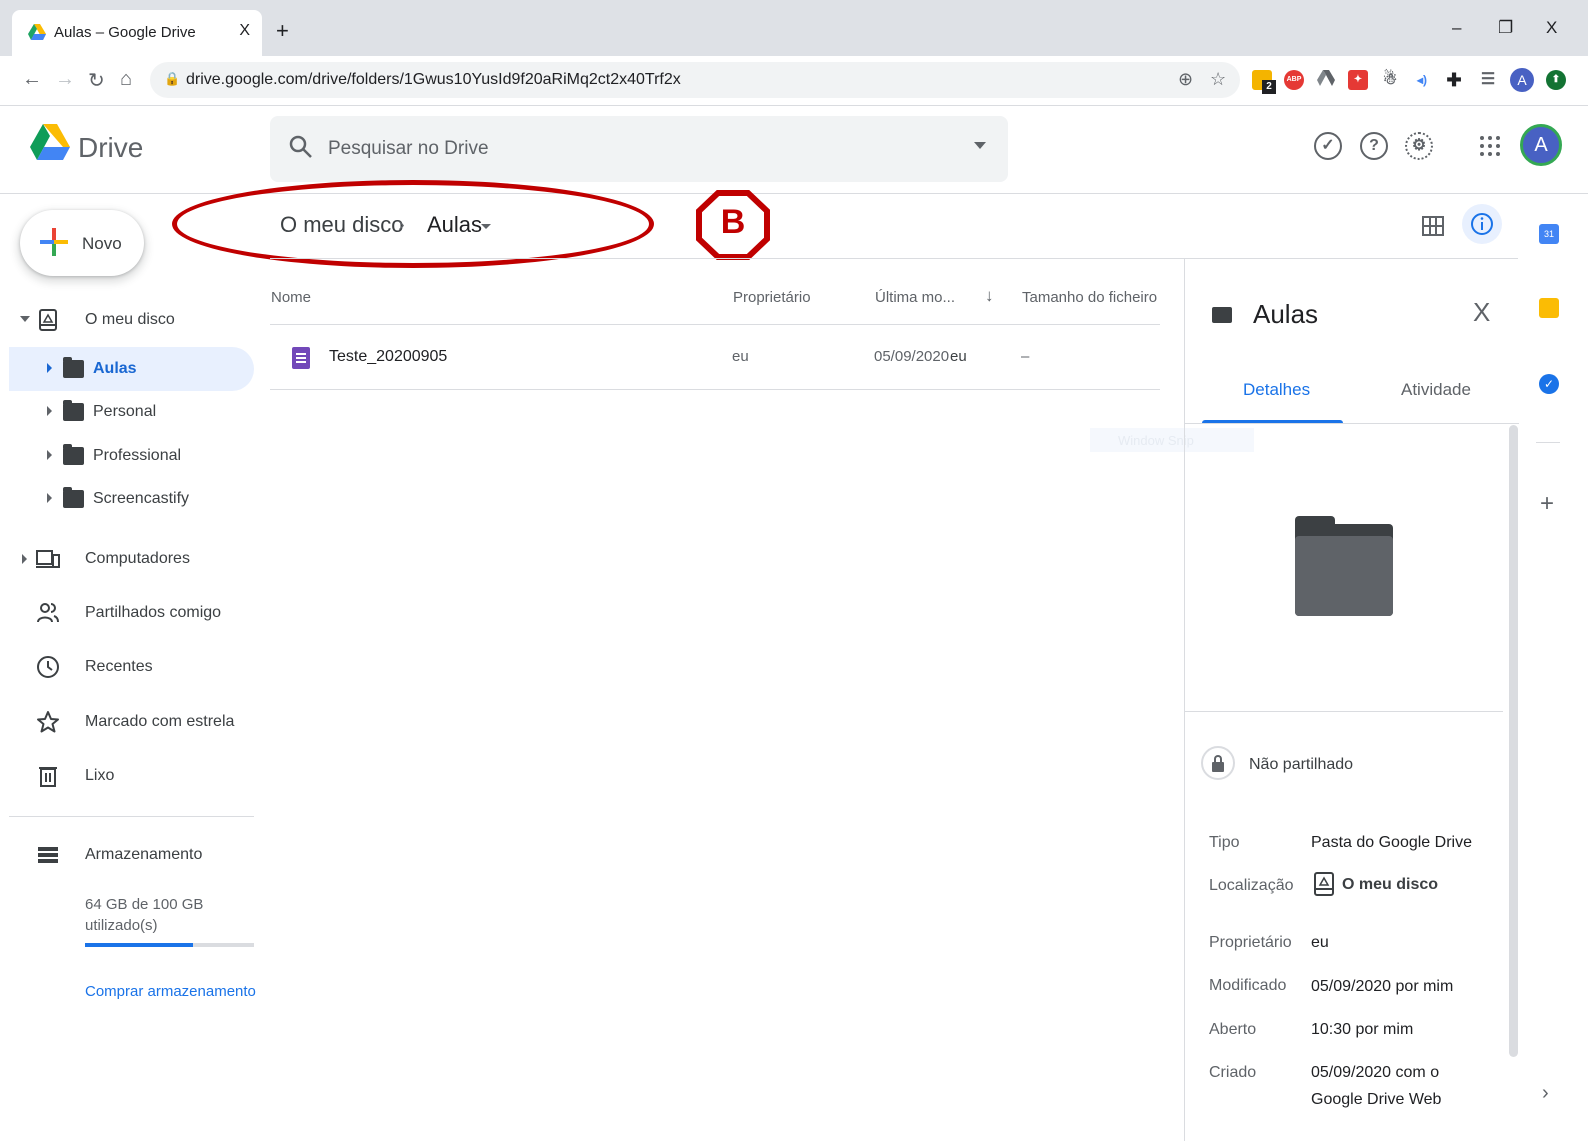 The width and height of the screenshot is (1588, 1141). I want to click on file-owner: eu, so click(740, 356).